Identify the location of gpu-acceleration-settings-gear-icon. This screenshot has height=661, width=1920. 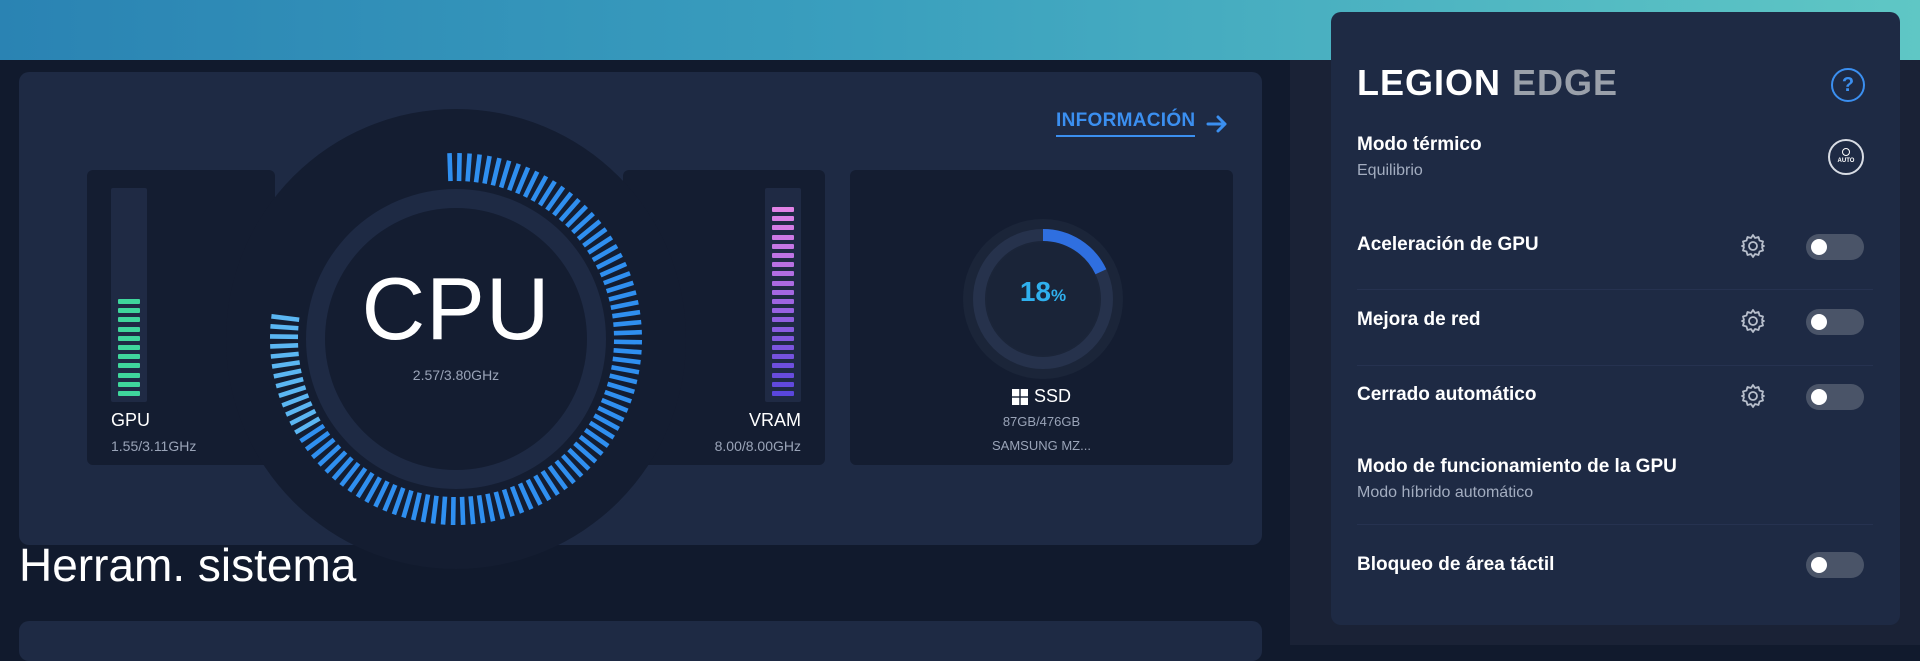
(1753, 246).